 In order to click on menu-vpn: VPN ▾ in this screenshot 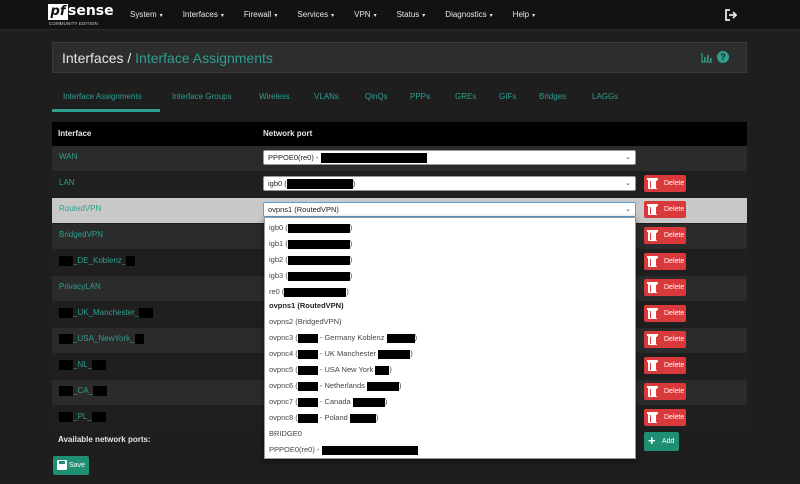, I will do `click(365, 15)`.